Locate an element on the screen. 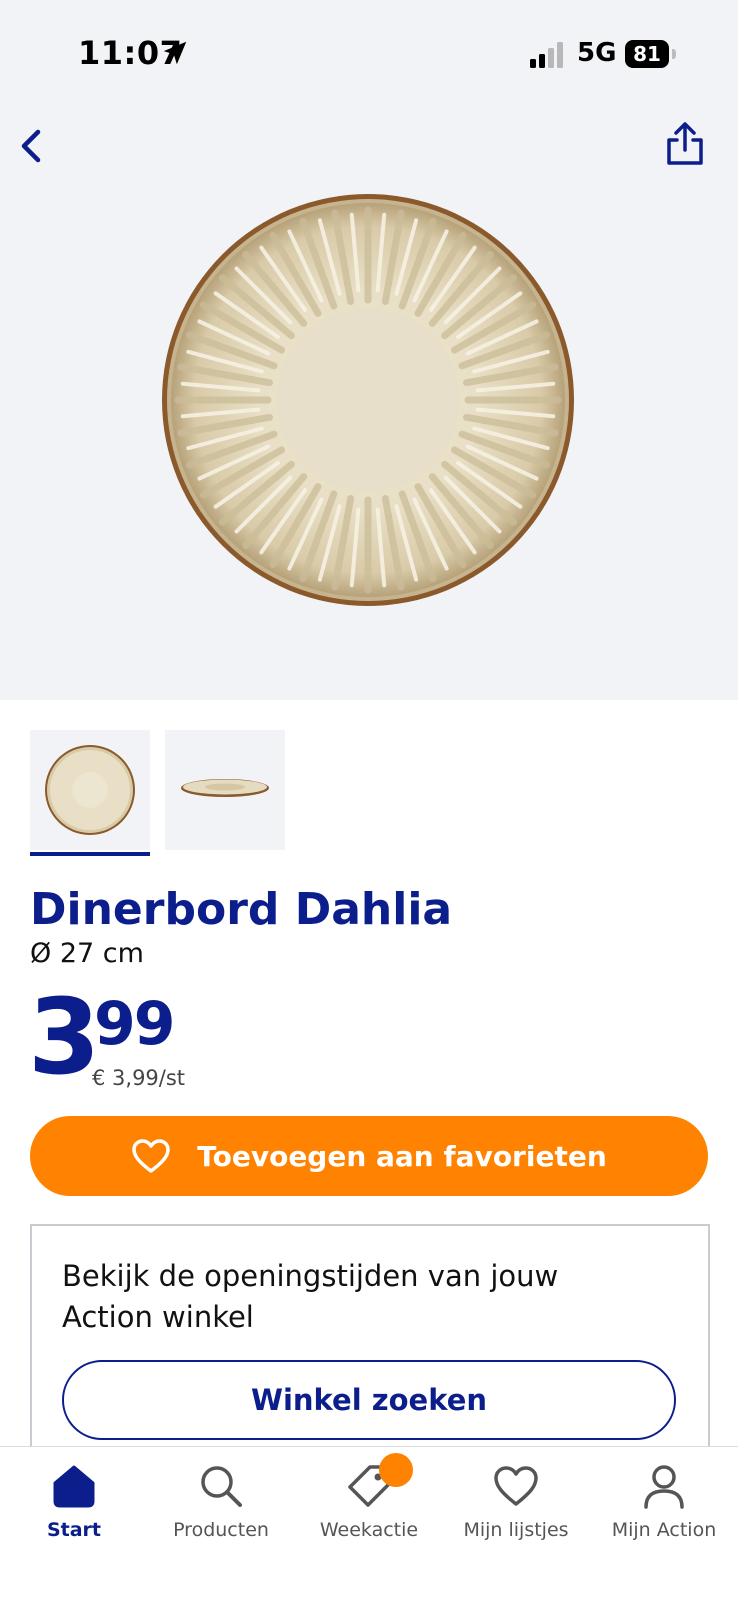 The height and width of the screenshot is (1601, 738). network-type: 5G is located at coordinates (597, 53).